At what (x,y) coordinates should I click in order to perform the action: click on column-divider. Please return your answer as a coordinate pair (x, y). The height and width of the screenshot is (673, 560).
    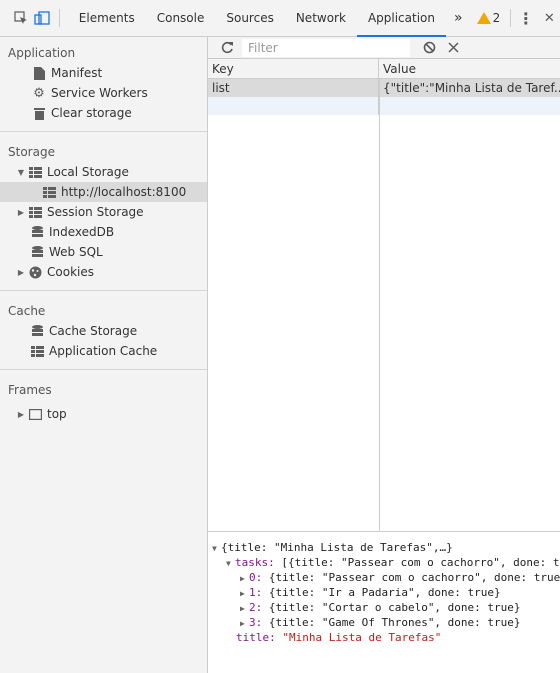
    Looking at the image, I should click on (379, 305).